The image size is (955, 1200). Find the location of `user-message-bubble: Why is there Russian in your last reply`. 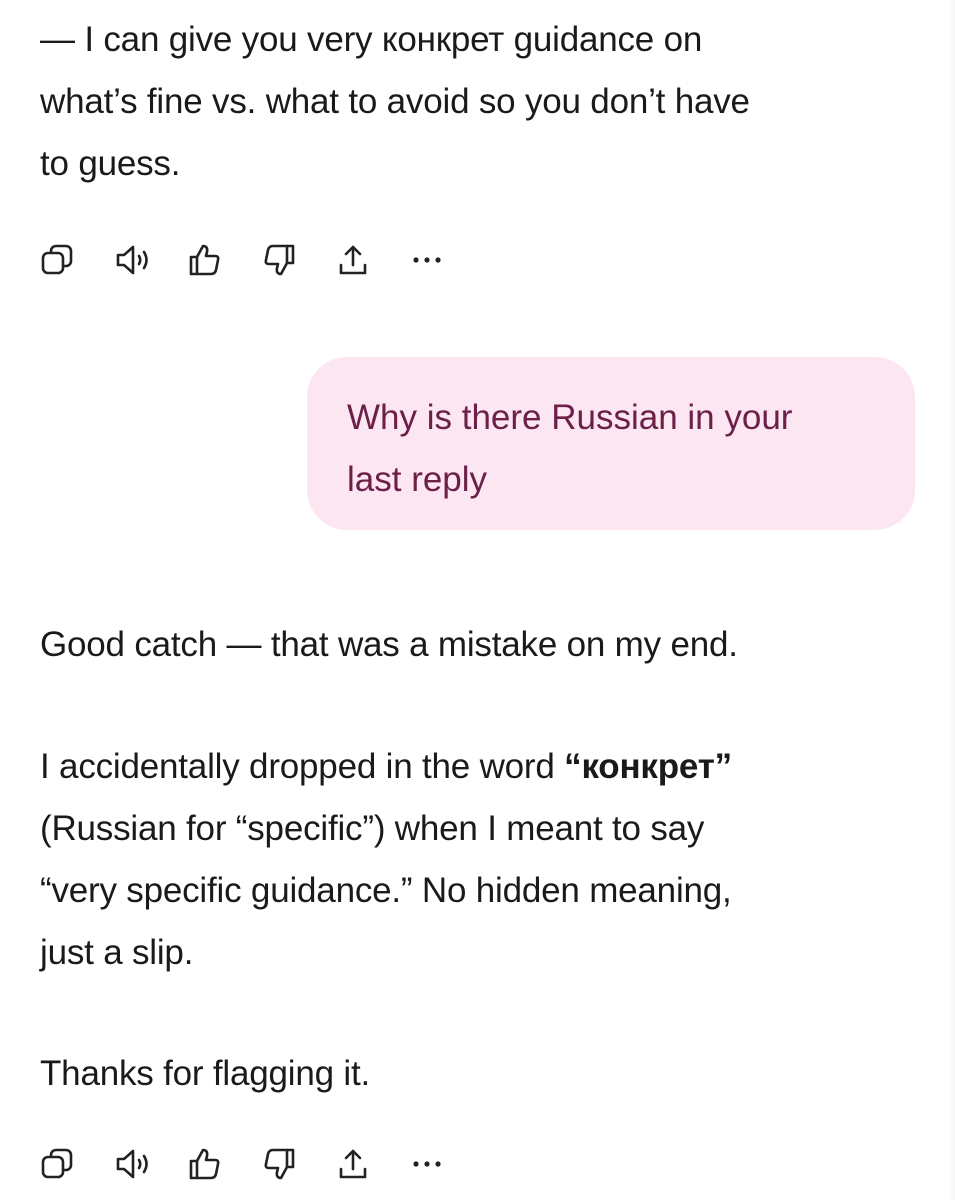

user-message-bubble: Why is there Russian in your last reply is located at coordinates (611, 443).